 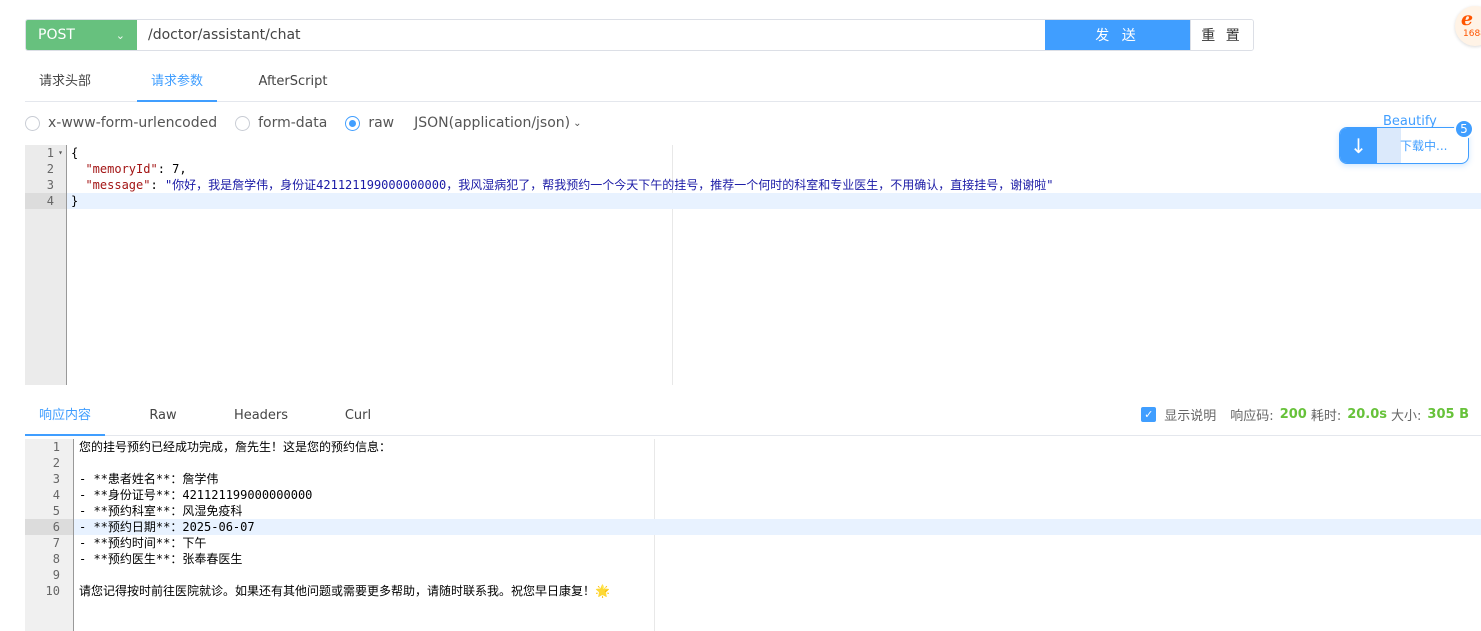 I want to click on url-input: /doctor/assistant/chat, so click(x=591, y=35).